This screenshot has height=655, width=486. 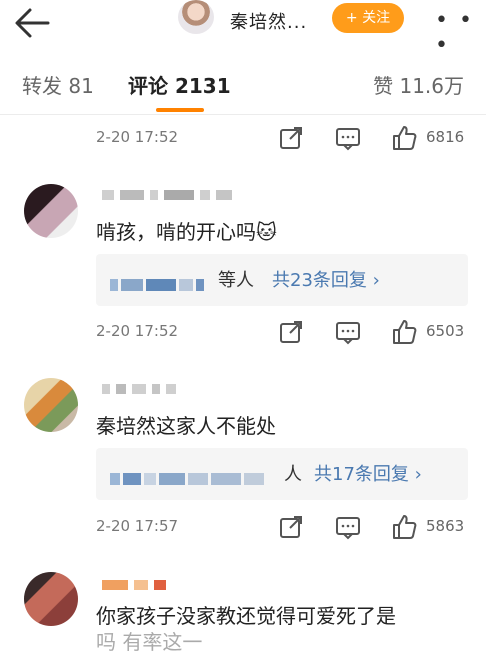 What do you see at coordinates (445, 526) in the screenshot?
I see `like-count: 5863` at bounding box center [445, 526].